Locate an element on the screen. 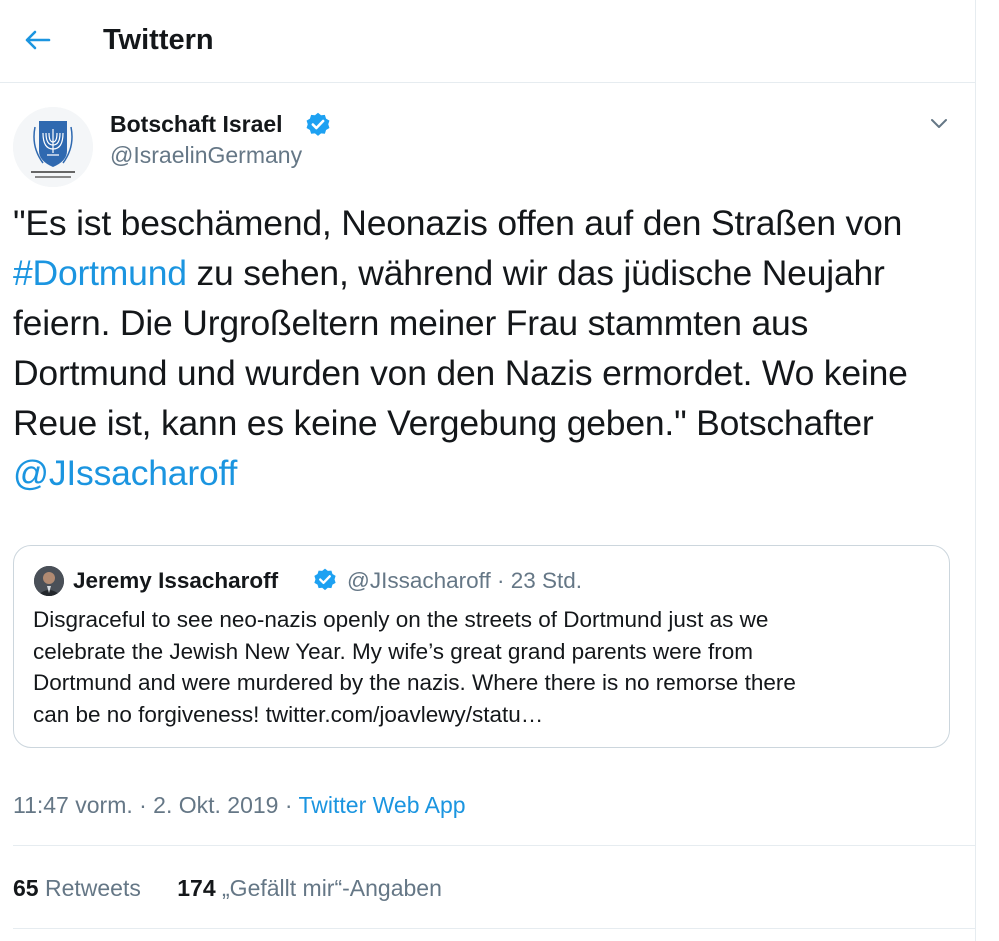  author-name: Botschaft Israel is located at coordinates (196, 124).